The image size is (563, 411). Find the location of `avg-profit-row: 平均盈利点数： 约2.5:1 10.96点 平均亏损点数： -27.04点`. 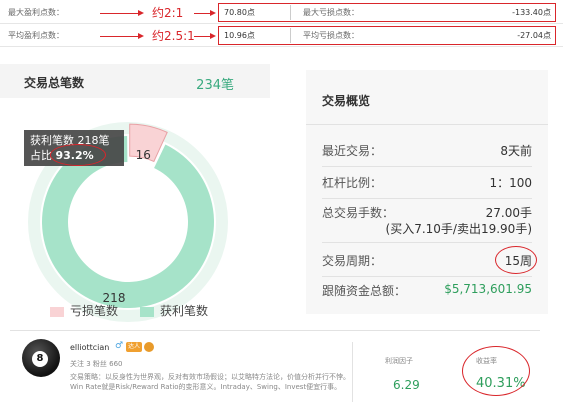

avg-profit-row: 平均盈利点数： 约2.5:1 10.96点 平均亏损点数： -27.04点 is located at coordinates (281, 36).